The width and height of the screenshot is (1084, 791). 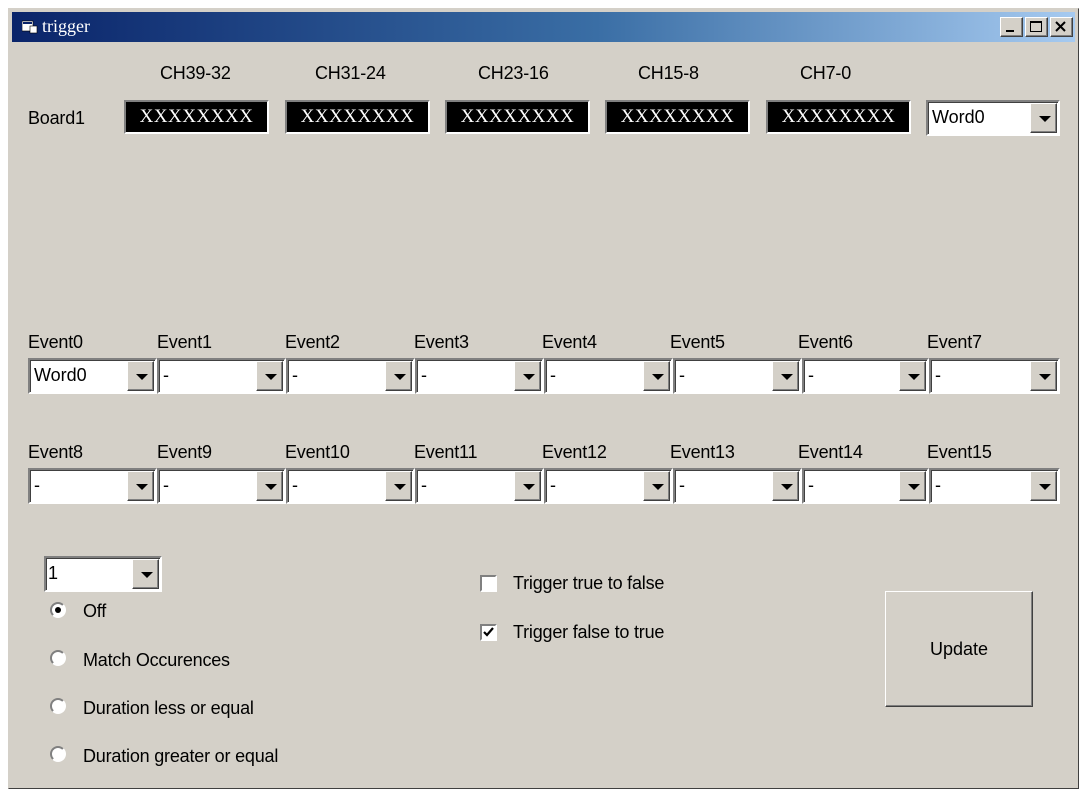 I want to click on mode-label: Duration greater or equal, so click(x=181, y=756).